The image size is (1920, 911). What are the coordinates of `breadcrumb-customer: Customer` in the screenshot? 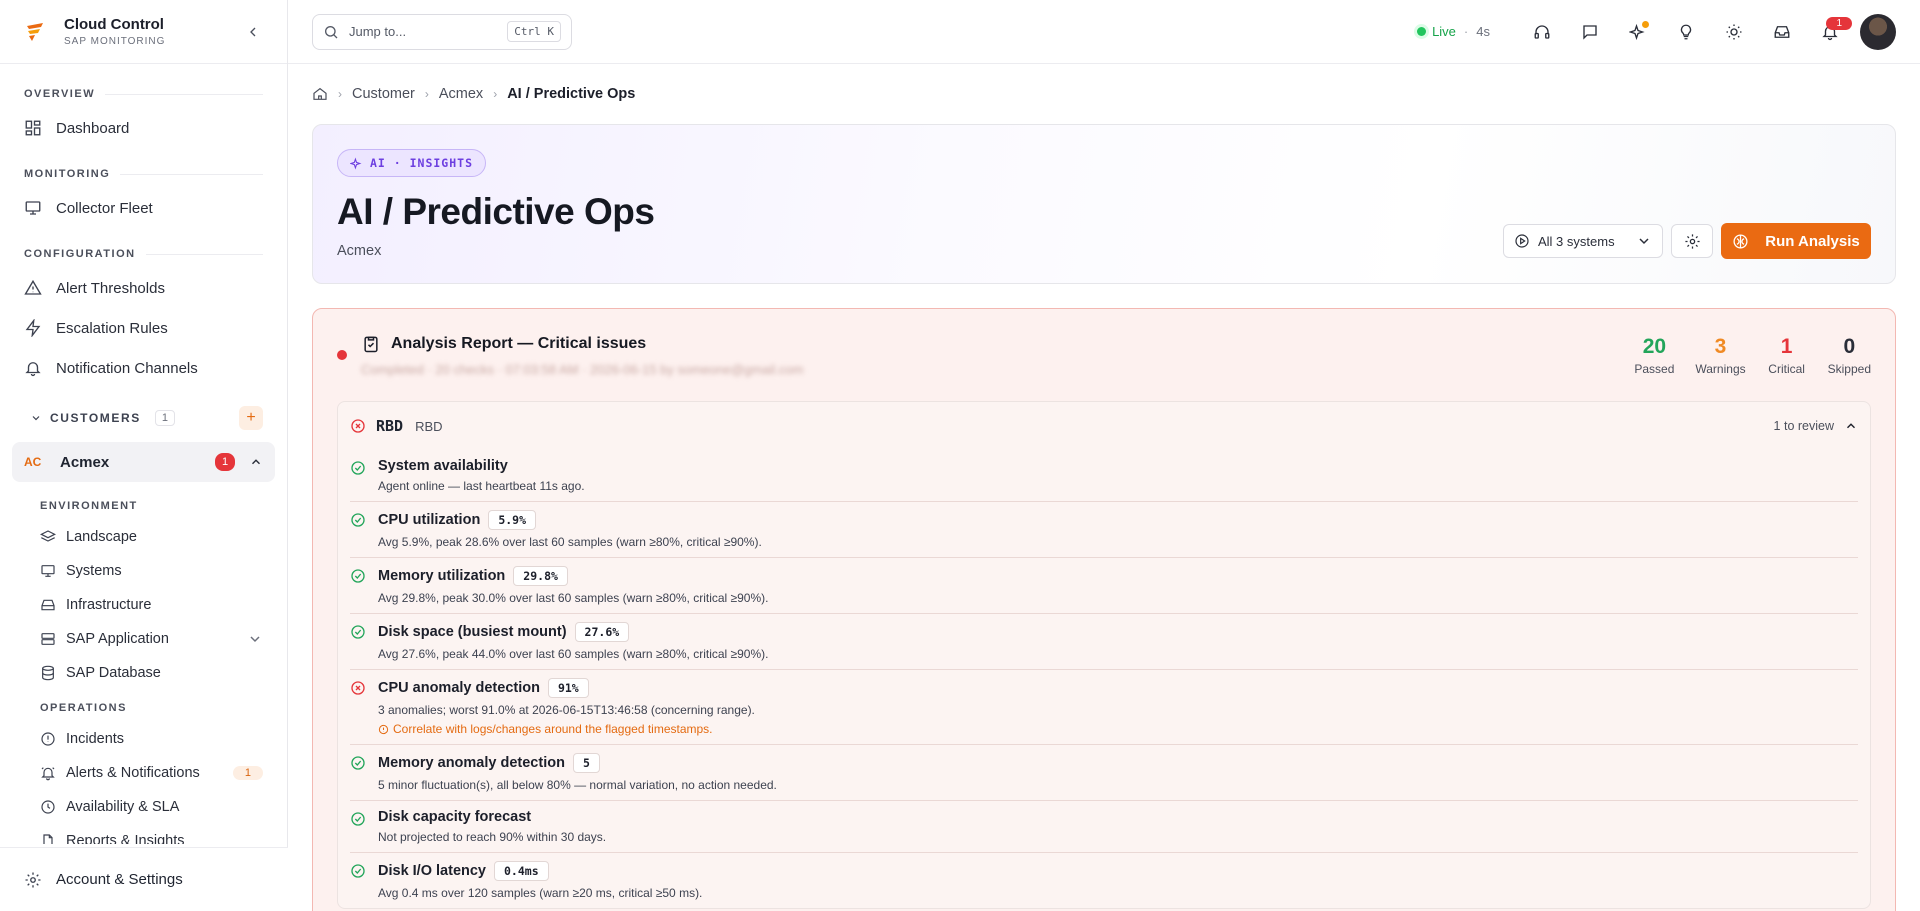 It's located at (383, 94).